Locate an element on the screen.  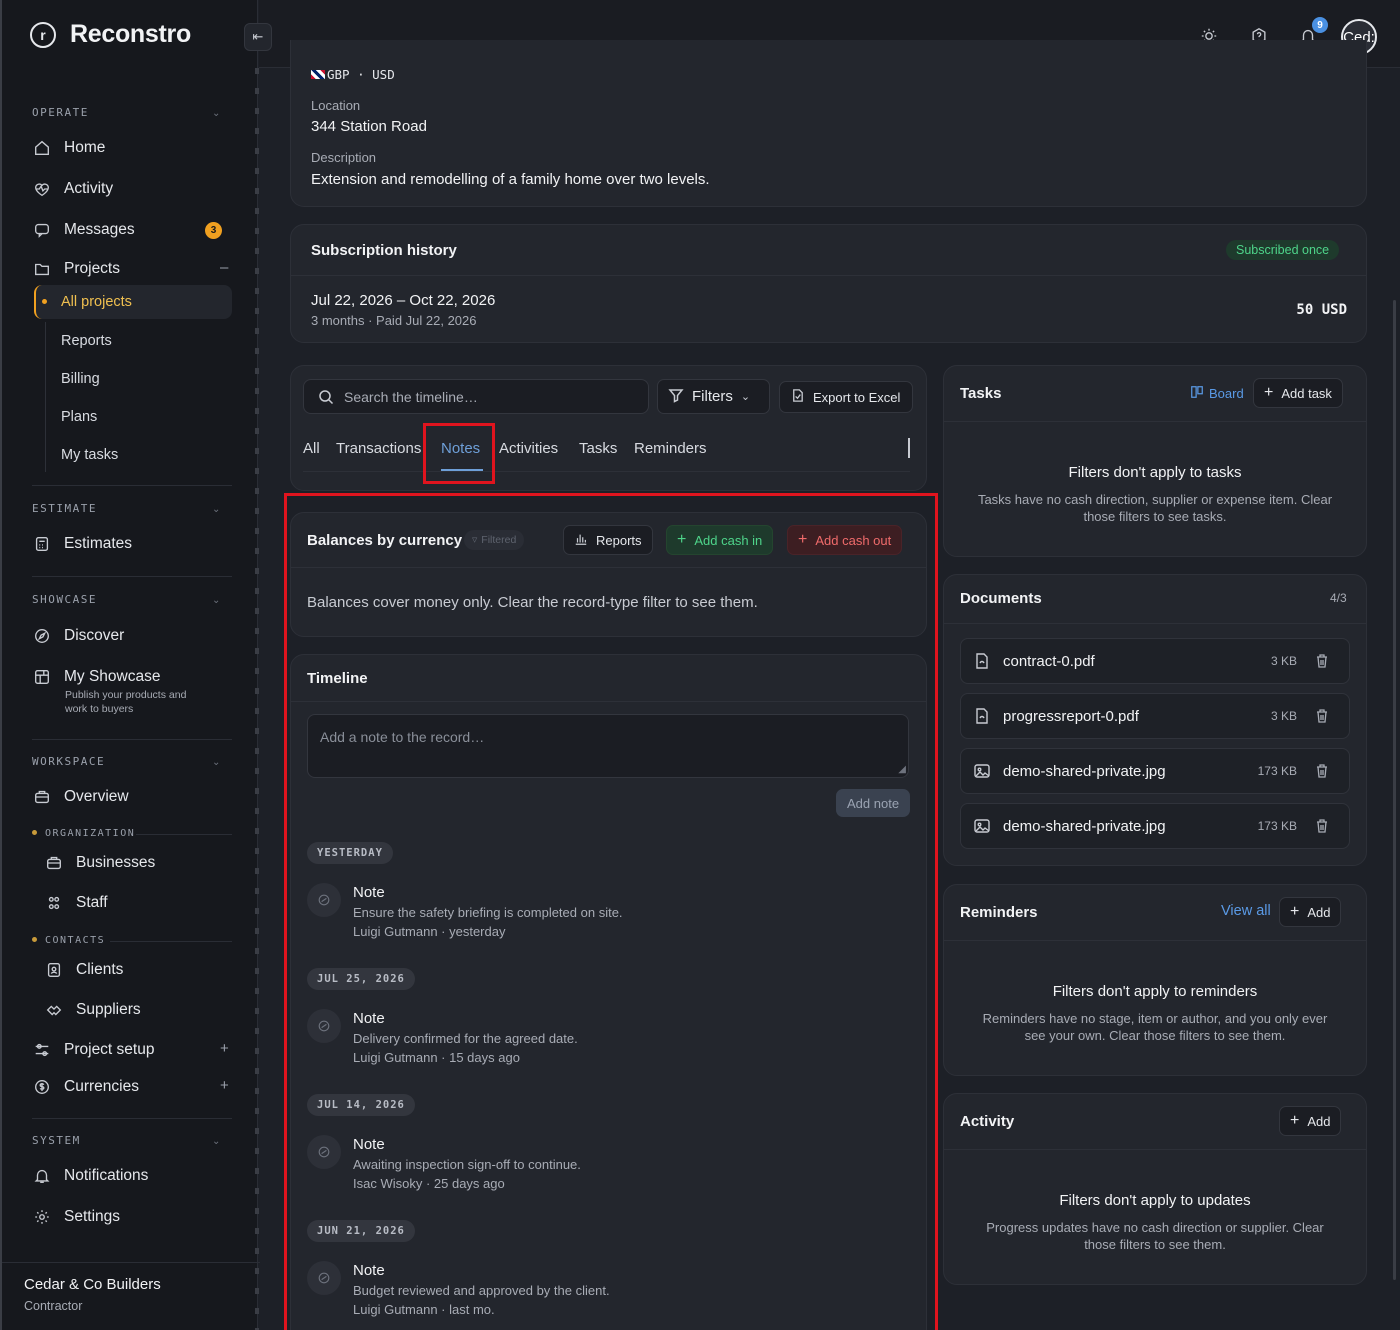
nav-overview-label: Overview is located at coordinates (96, 796).